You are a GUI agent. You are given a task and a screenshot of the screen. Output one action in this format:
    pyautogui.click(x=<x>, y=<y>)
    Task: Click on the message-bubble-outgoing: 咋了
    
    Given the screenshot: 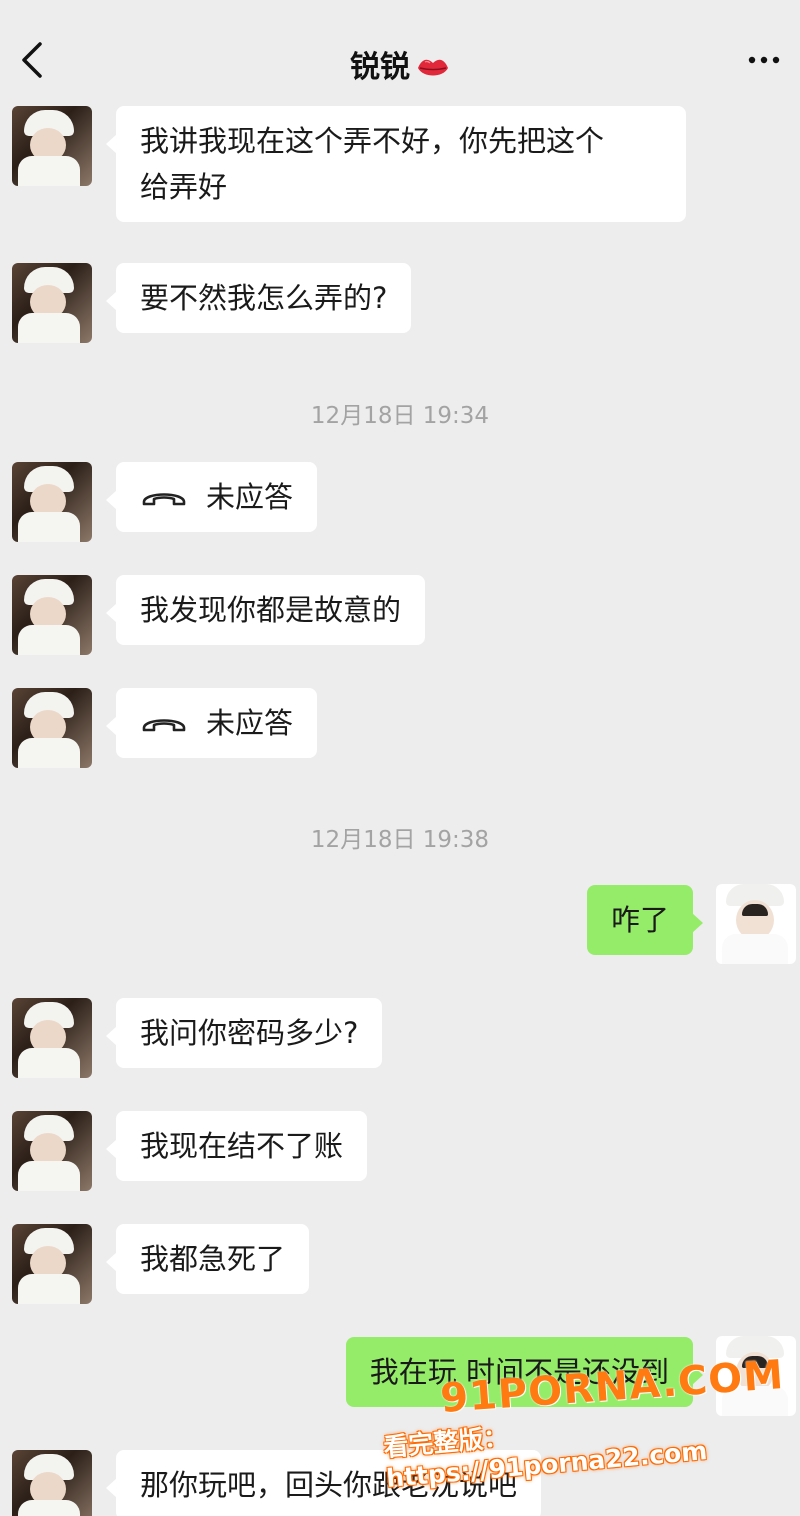 What is the action you would take?
    pyautogui.click(x=645, y=920)
    